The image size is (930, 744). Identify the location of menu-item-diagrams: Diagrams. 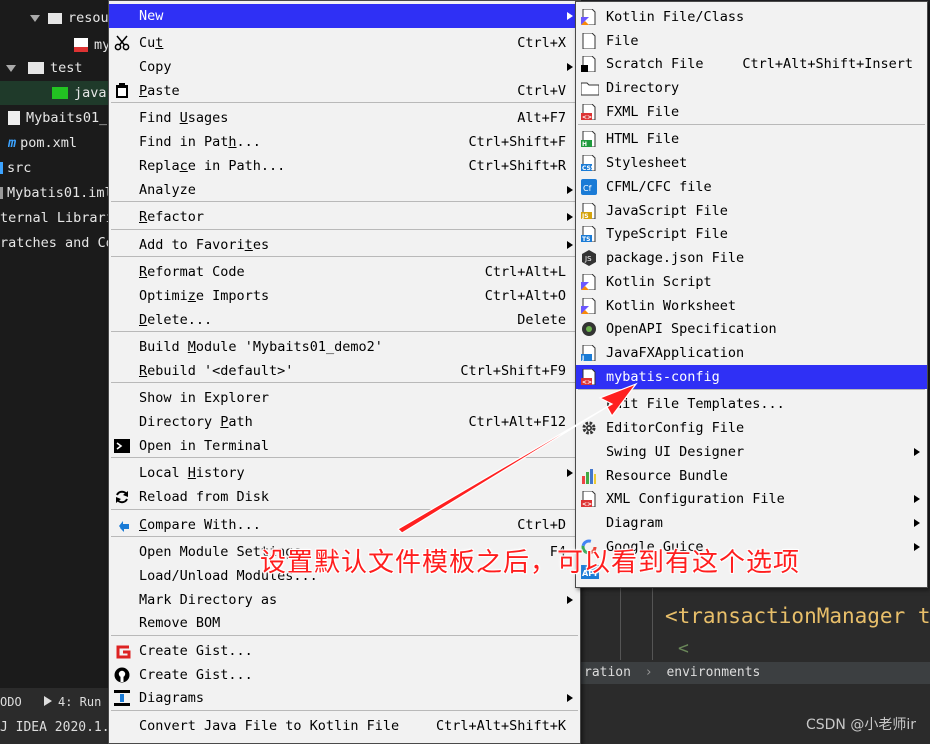
(344, 698).